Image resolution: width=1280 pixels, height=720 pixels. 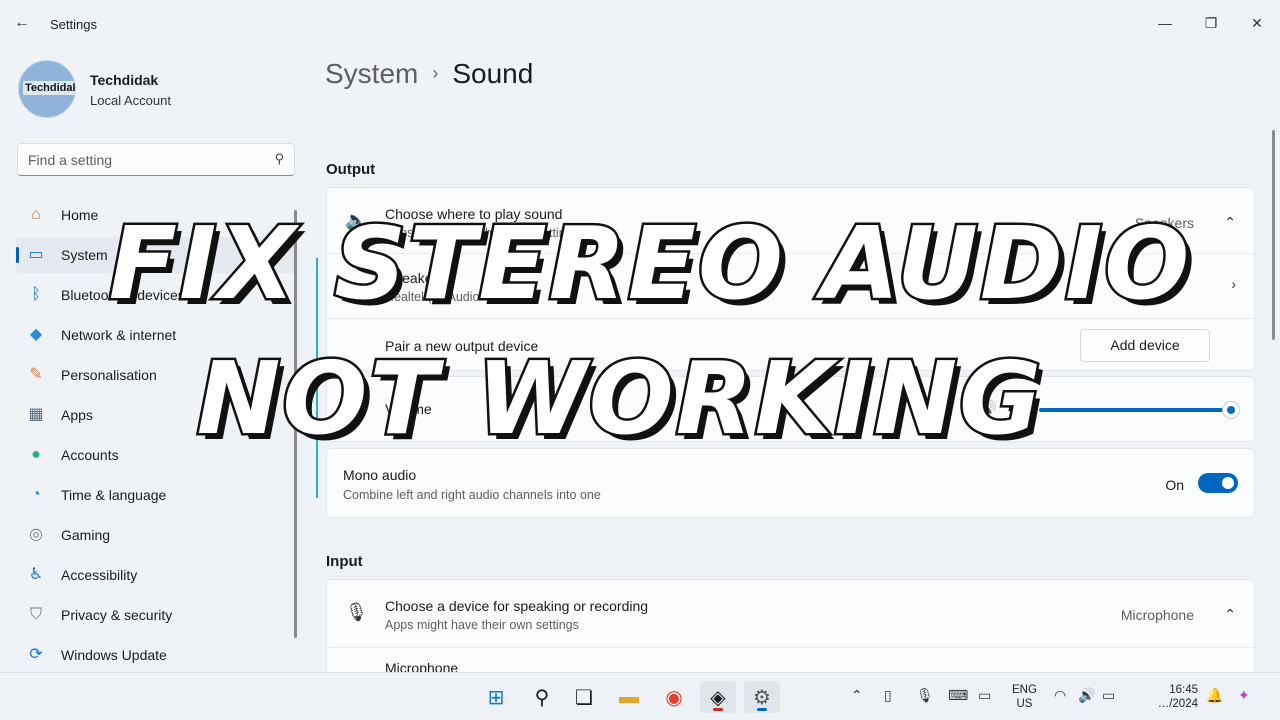 I want to click on sidebar-item-accounts: ● Accounts, so click(x=156, y=455).